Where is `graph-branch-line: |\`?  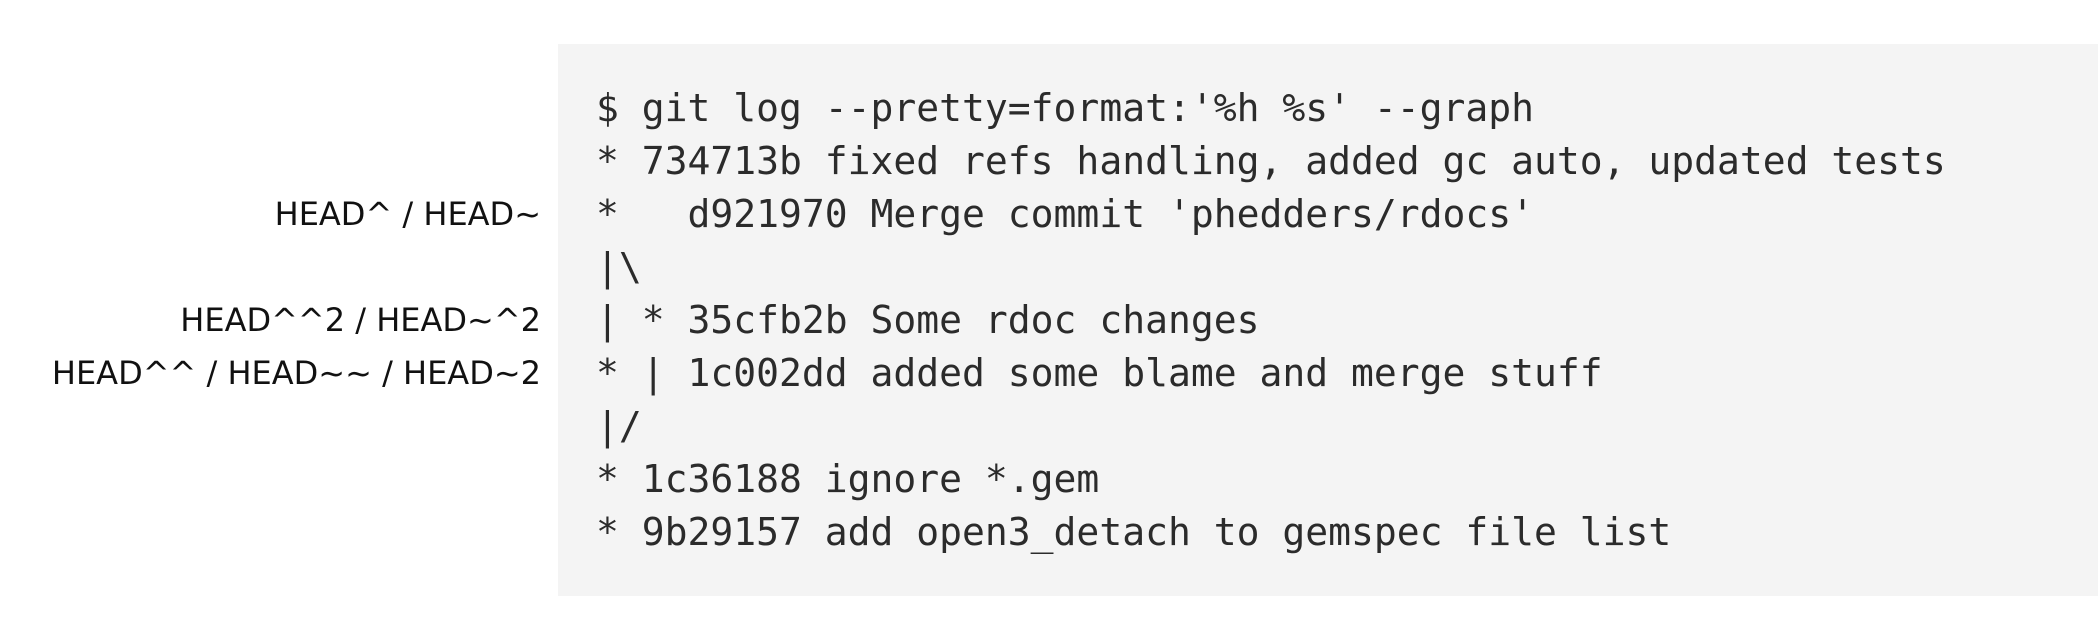 graph-branch-line: |\ is located at coordinates (619, 267).